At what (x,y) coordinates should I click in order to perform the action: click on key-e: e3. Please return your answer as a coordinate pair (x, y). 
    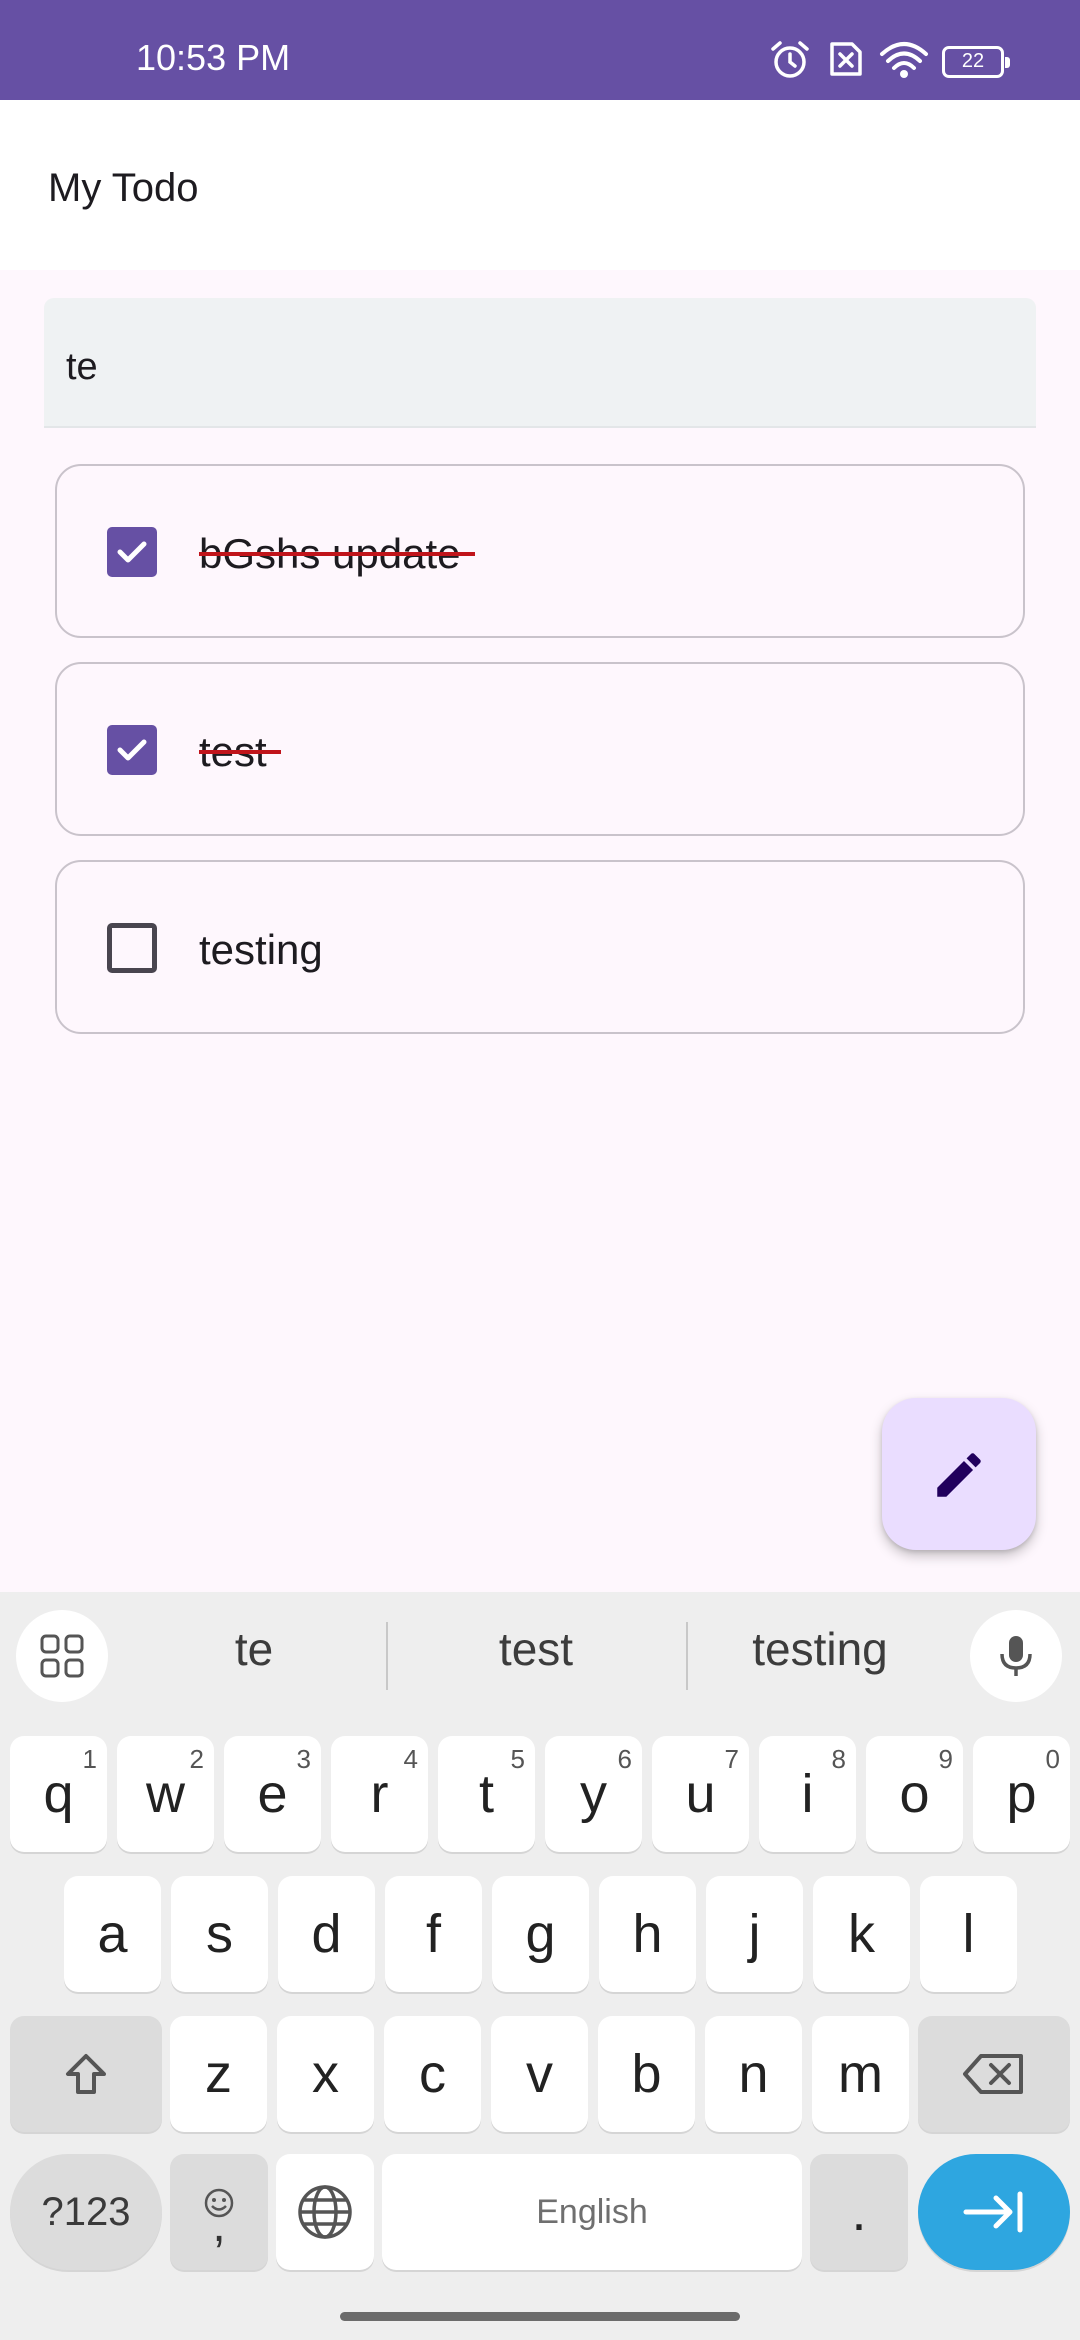
    Looking at the image, I should click on (272, 1794).